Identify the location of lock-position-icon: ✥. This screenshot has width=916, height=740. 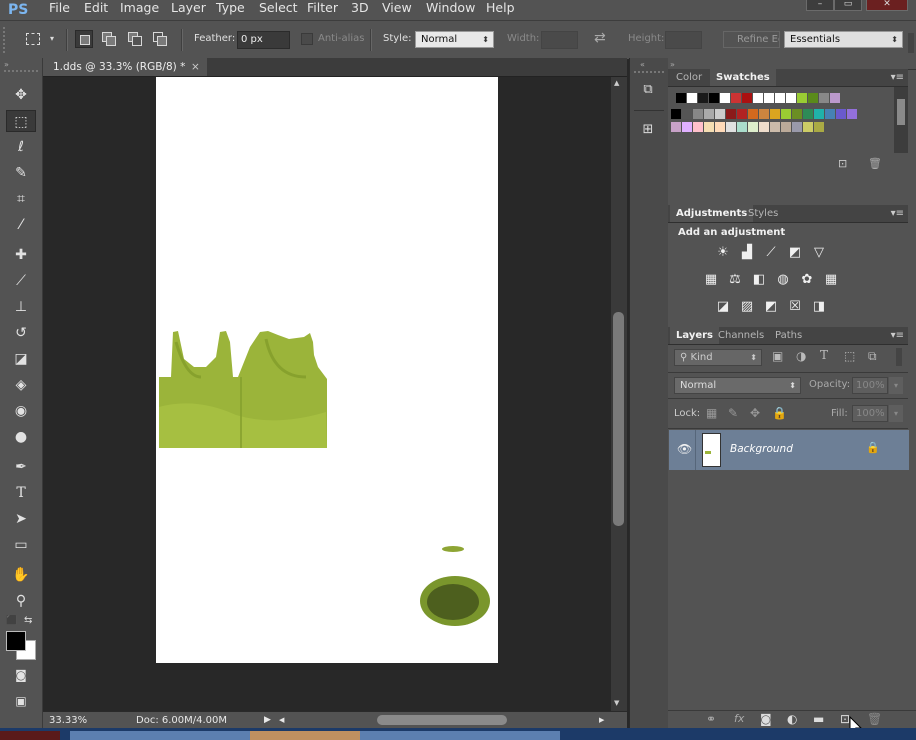
(755, 413).